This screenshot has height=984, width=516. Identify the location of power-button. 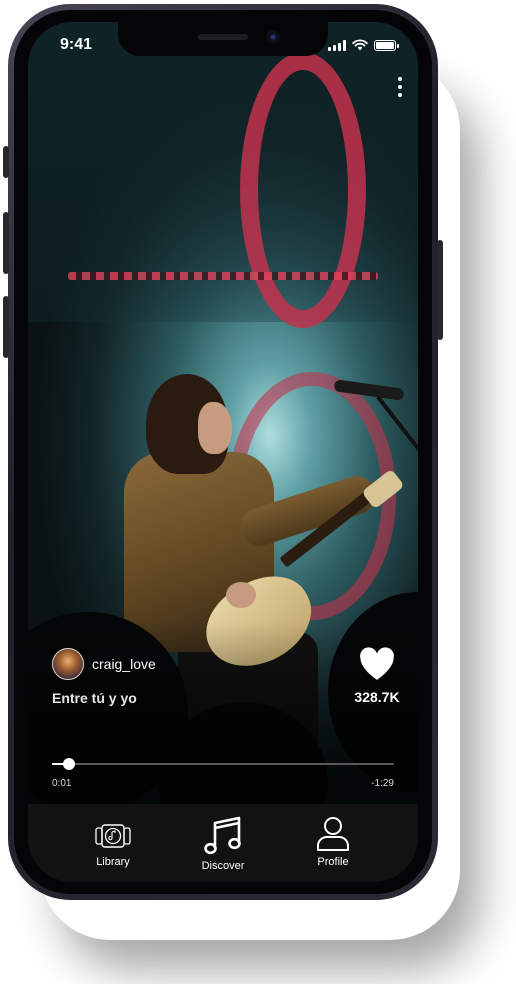
(440, 290).